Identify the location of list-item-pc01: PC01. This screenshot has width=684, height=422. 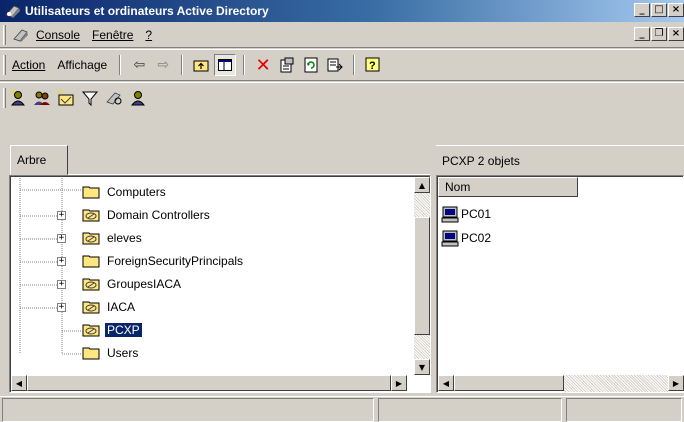
(466, 214).